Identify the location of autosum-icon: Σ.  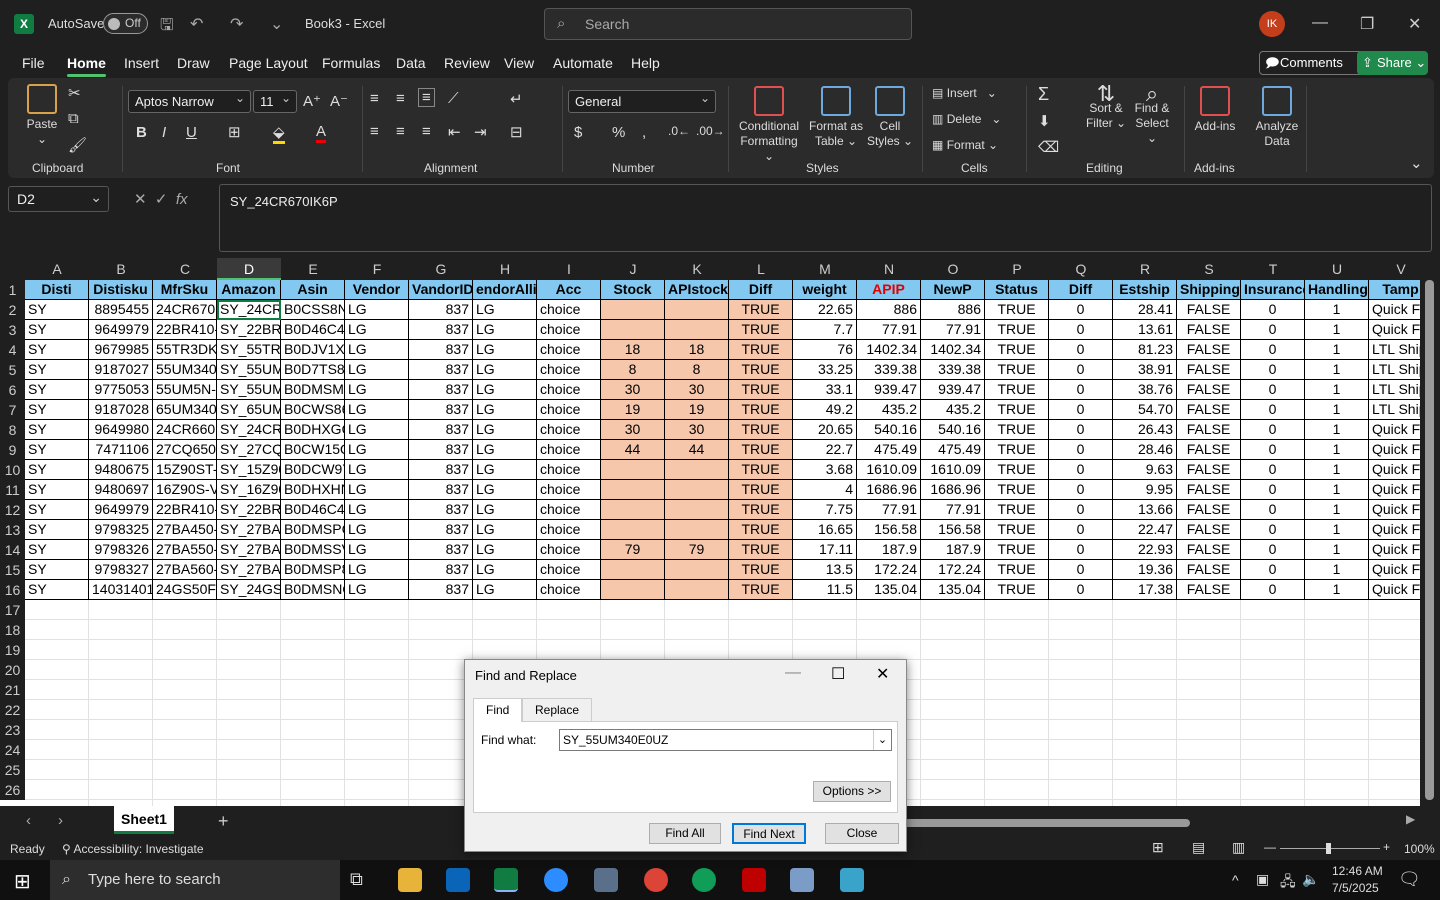
(1043, 94).